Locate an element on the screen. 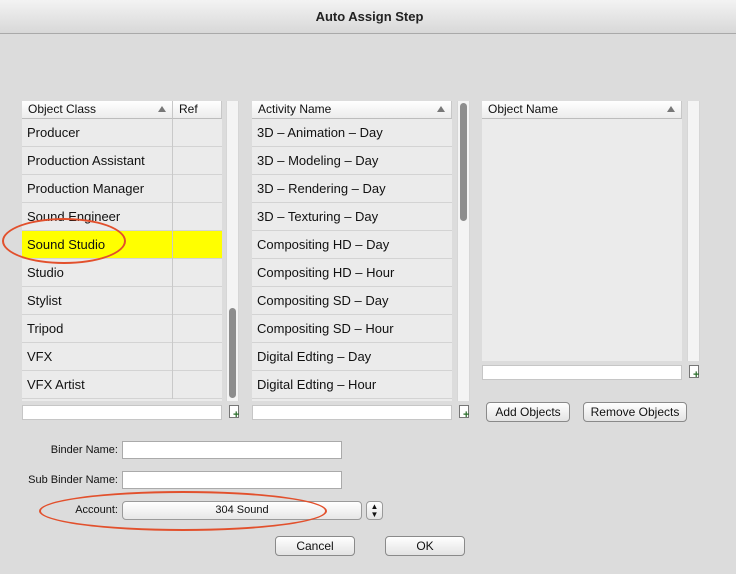  object-class-row: Production Assistant is located at coordinates (122, 161).